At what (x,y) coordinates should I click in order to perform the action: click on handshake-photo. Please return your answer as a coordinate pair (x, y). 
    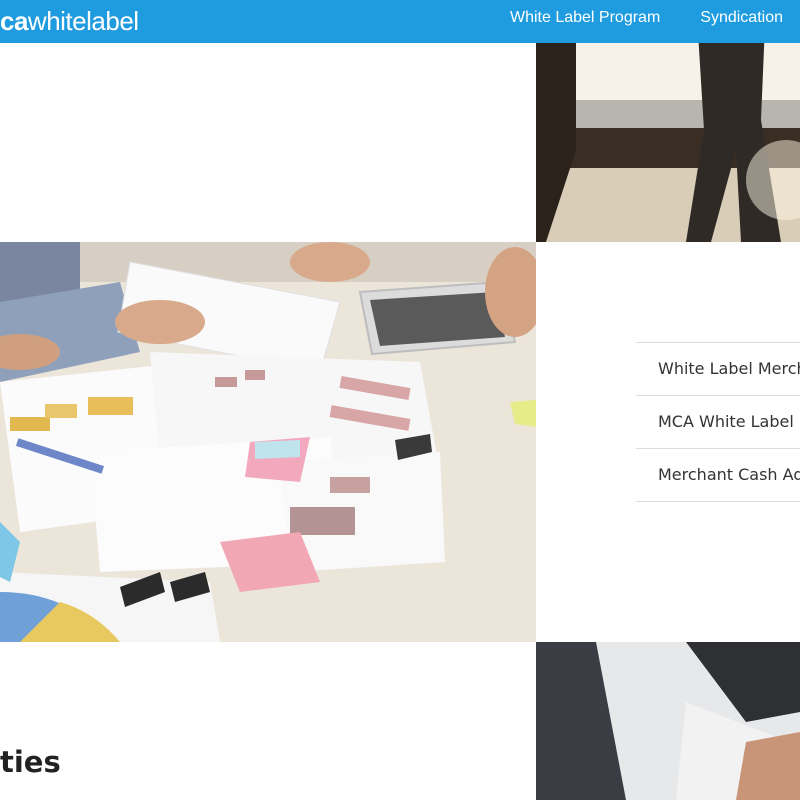
    Looking at the image, I should click on (668, 721).